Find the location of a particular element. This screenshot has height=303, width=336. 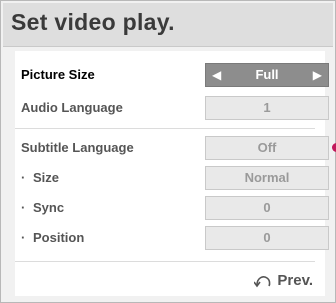

option-value: Off is located at coordinates (267, 148).